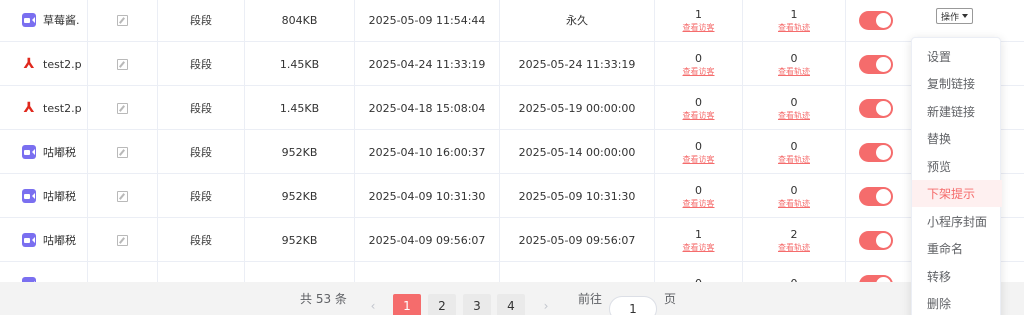 The image size is (1024, 315). What do you see at coordinates (577, 152) in the screenshot?
I see `expire-cell: 2025-05-14 00:00:00` at bounding box center [577, 152].